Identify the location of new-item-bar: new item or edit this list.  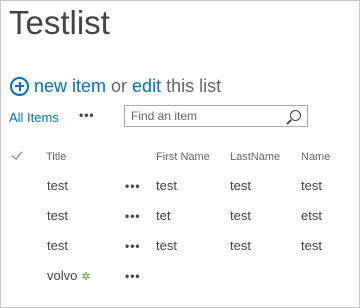
(115, 86).